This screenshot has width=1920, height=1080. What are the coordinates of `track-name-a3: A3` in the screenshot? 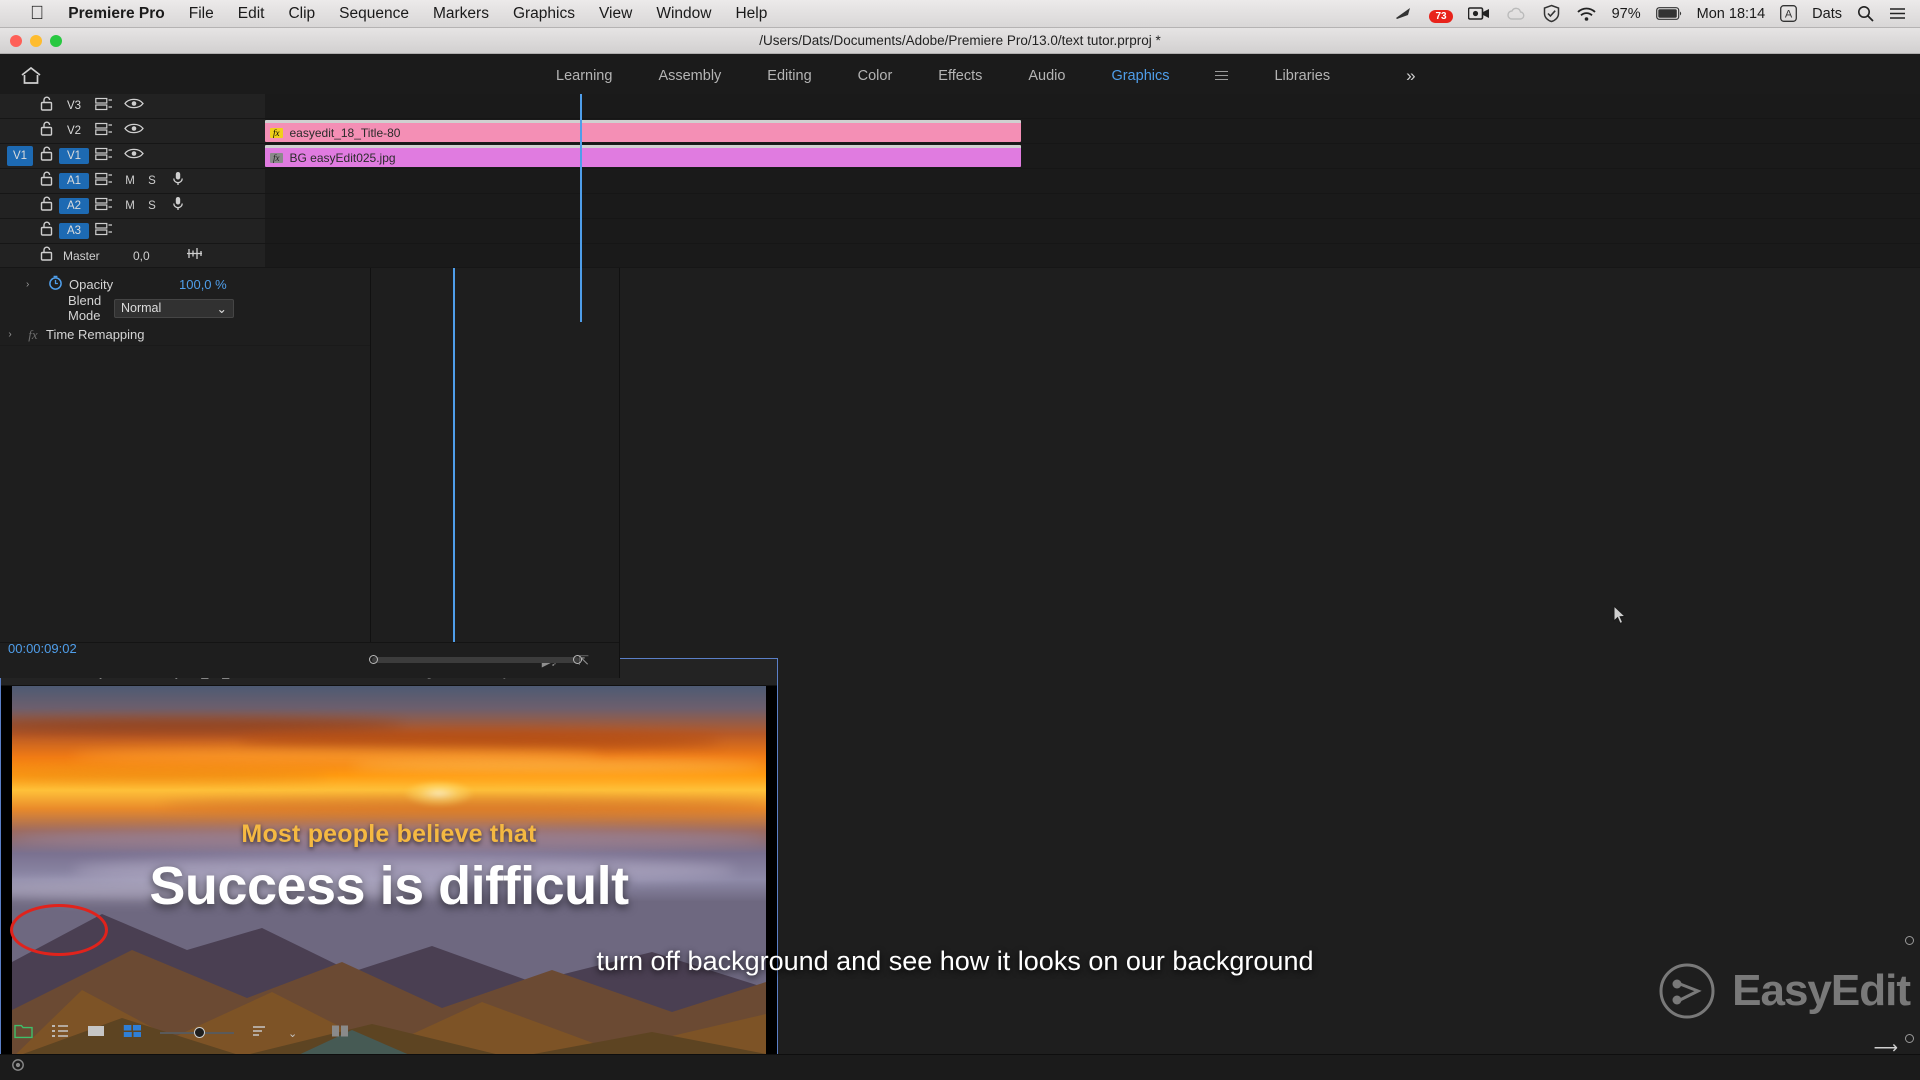 It's located at (74, 231).